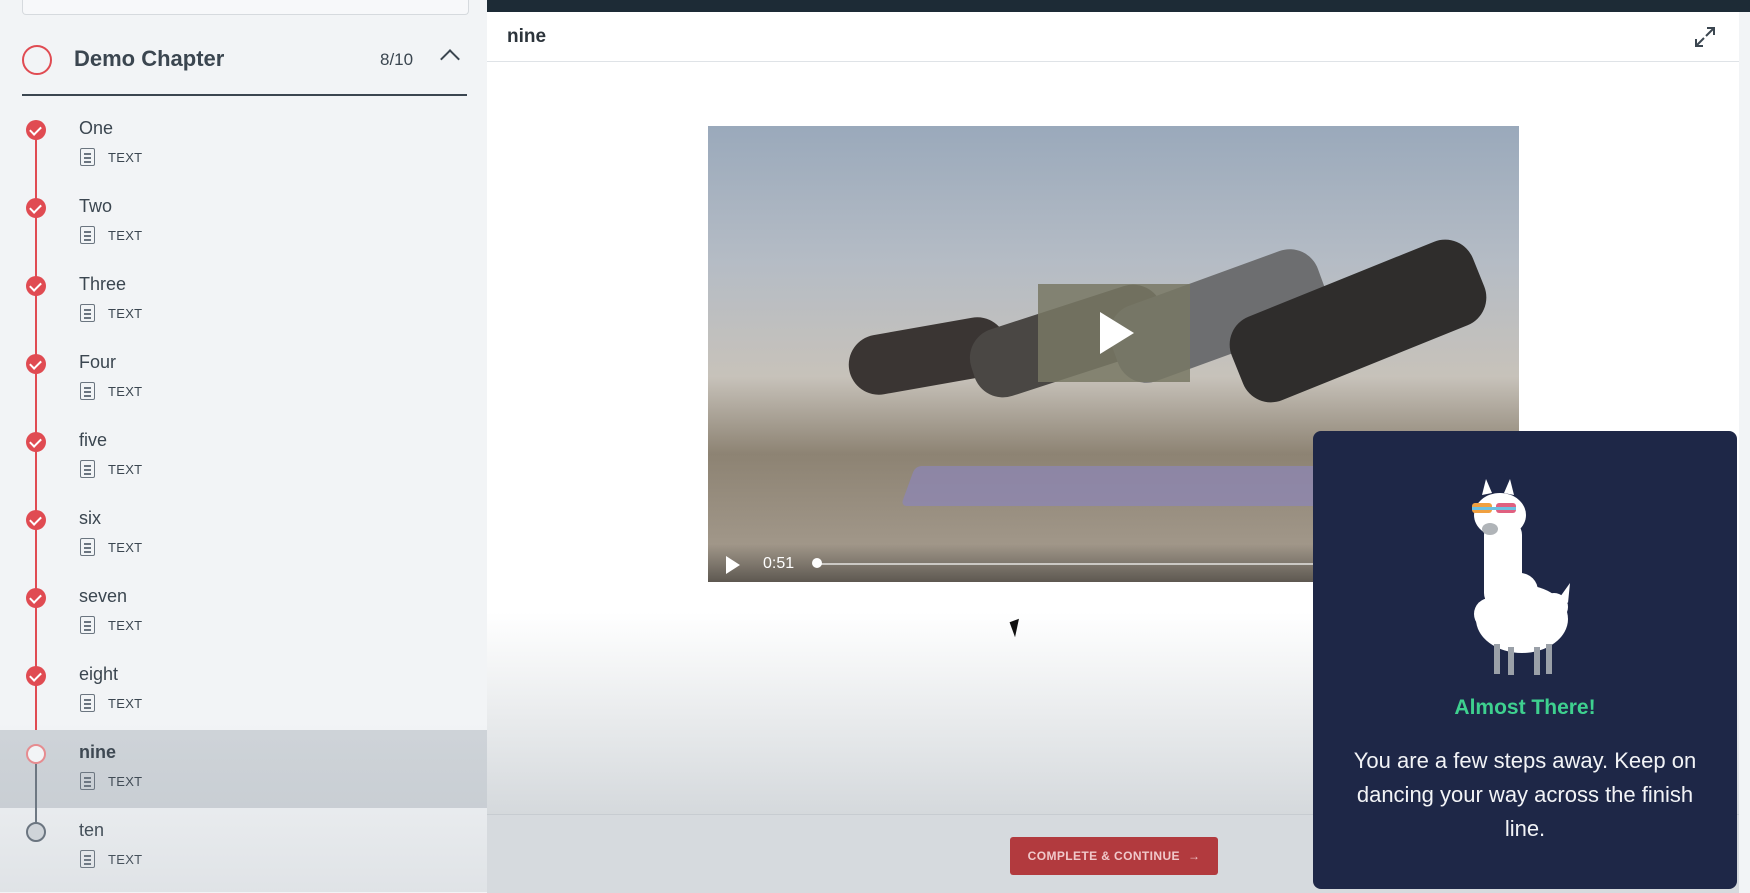 The image size is (1750, 893). What do you see at coordinates (1103, 856) in the screenshot?
I see `complete-button-label: COMPLETE & CONTINUE` at bounding box center [1103, 856].